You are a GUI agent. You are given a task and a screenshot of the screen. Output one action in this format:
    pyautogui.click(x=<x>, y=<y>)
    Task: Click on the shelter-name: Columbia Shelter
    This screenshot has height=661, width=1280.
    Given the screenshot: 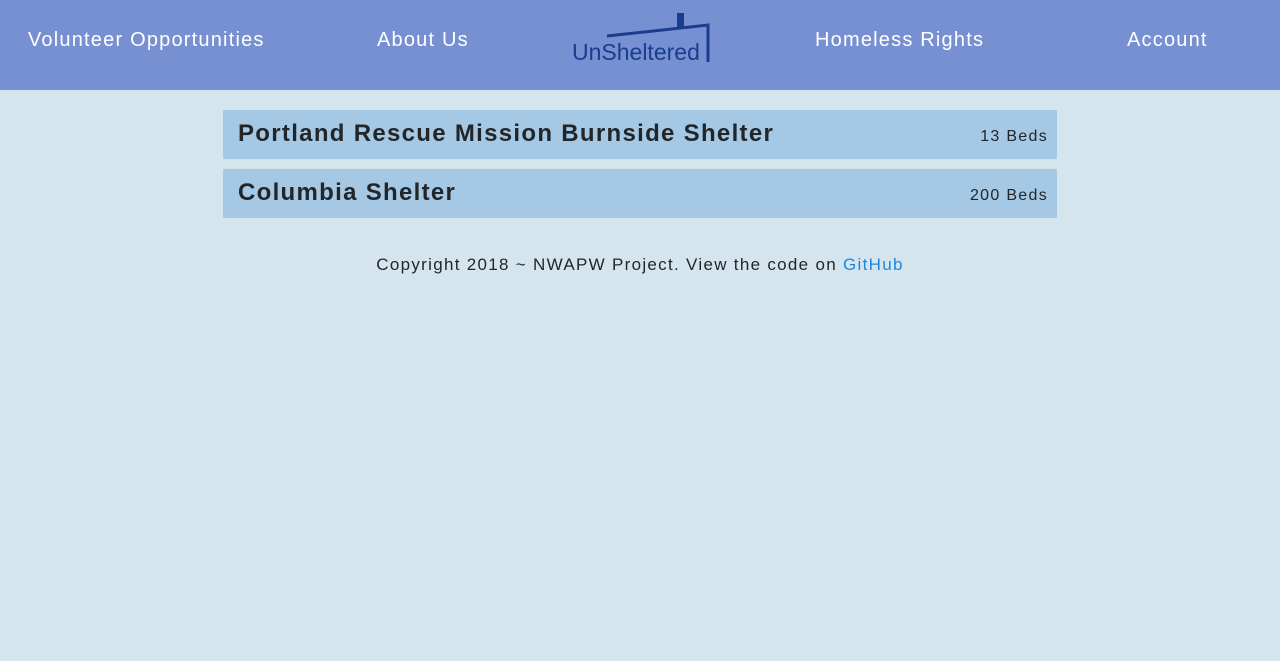 What is the action you would take?
    pyautogui.click(x=347, y=192)
    